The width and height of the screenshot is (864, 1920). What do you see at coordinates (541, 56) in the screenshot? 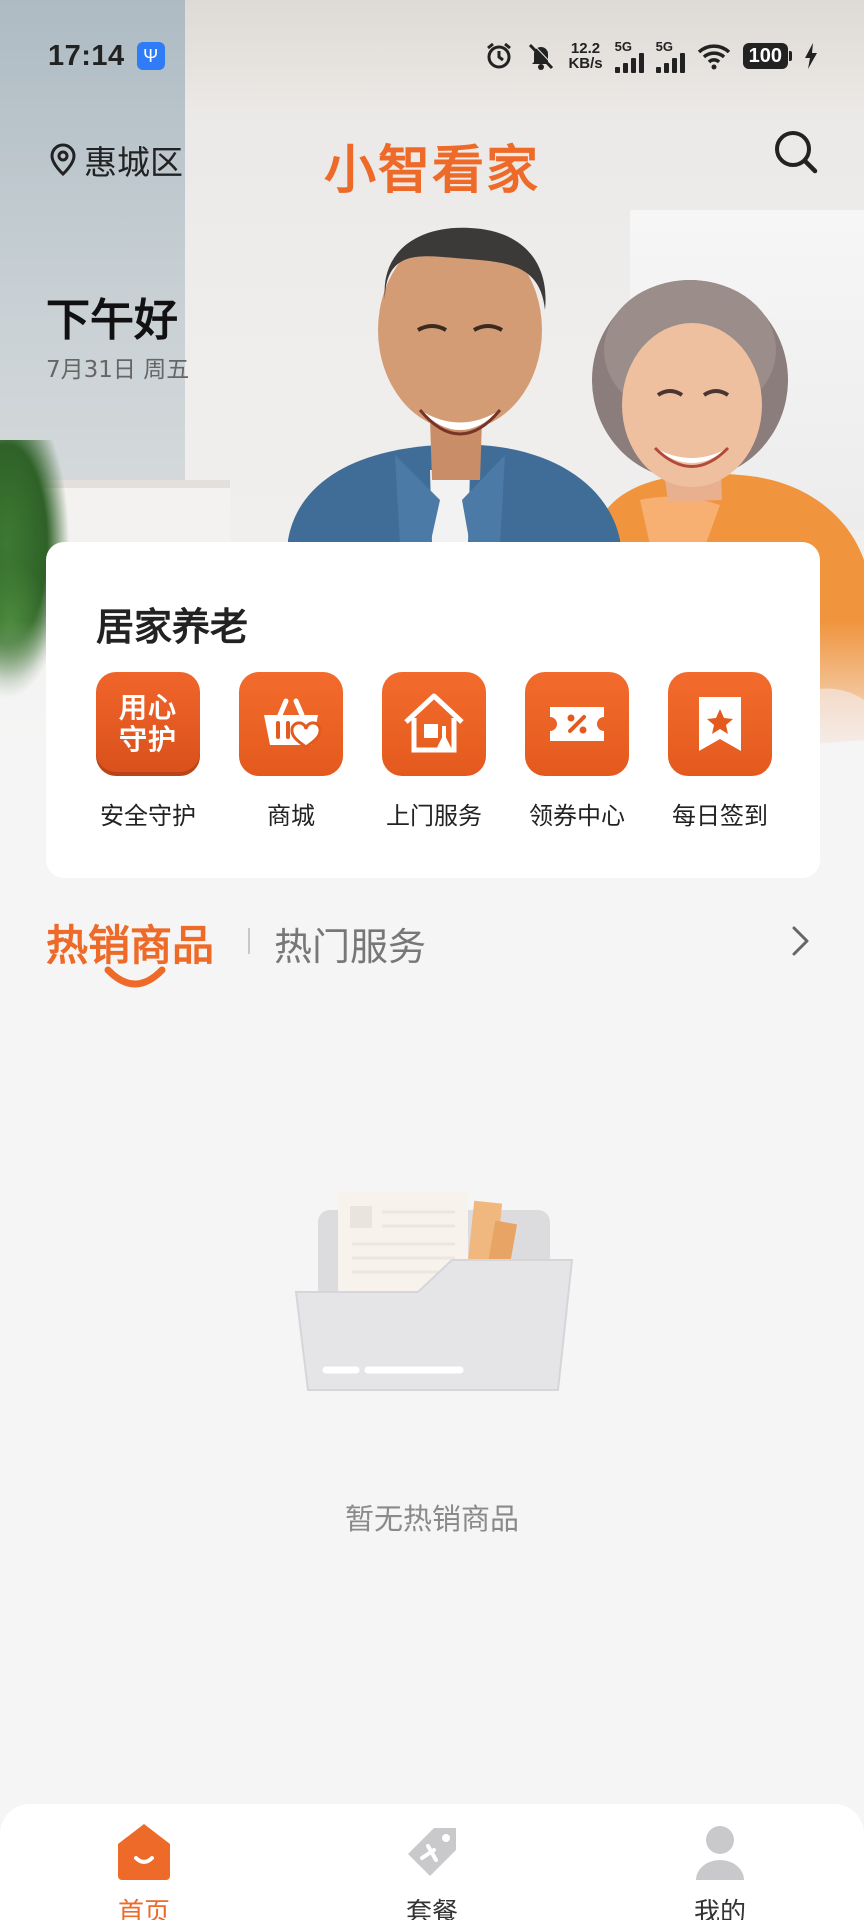
I see `mute-bell-icon` at bounding box center [541, 56].